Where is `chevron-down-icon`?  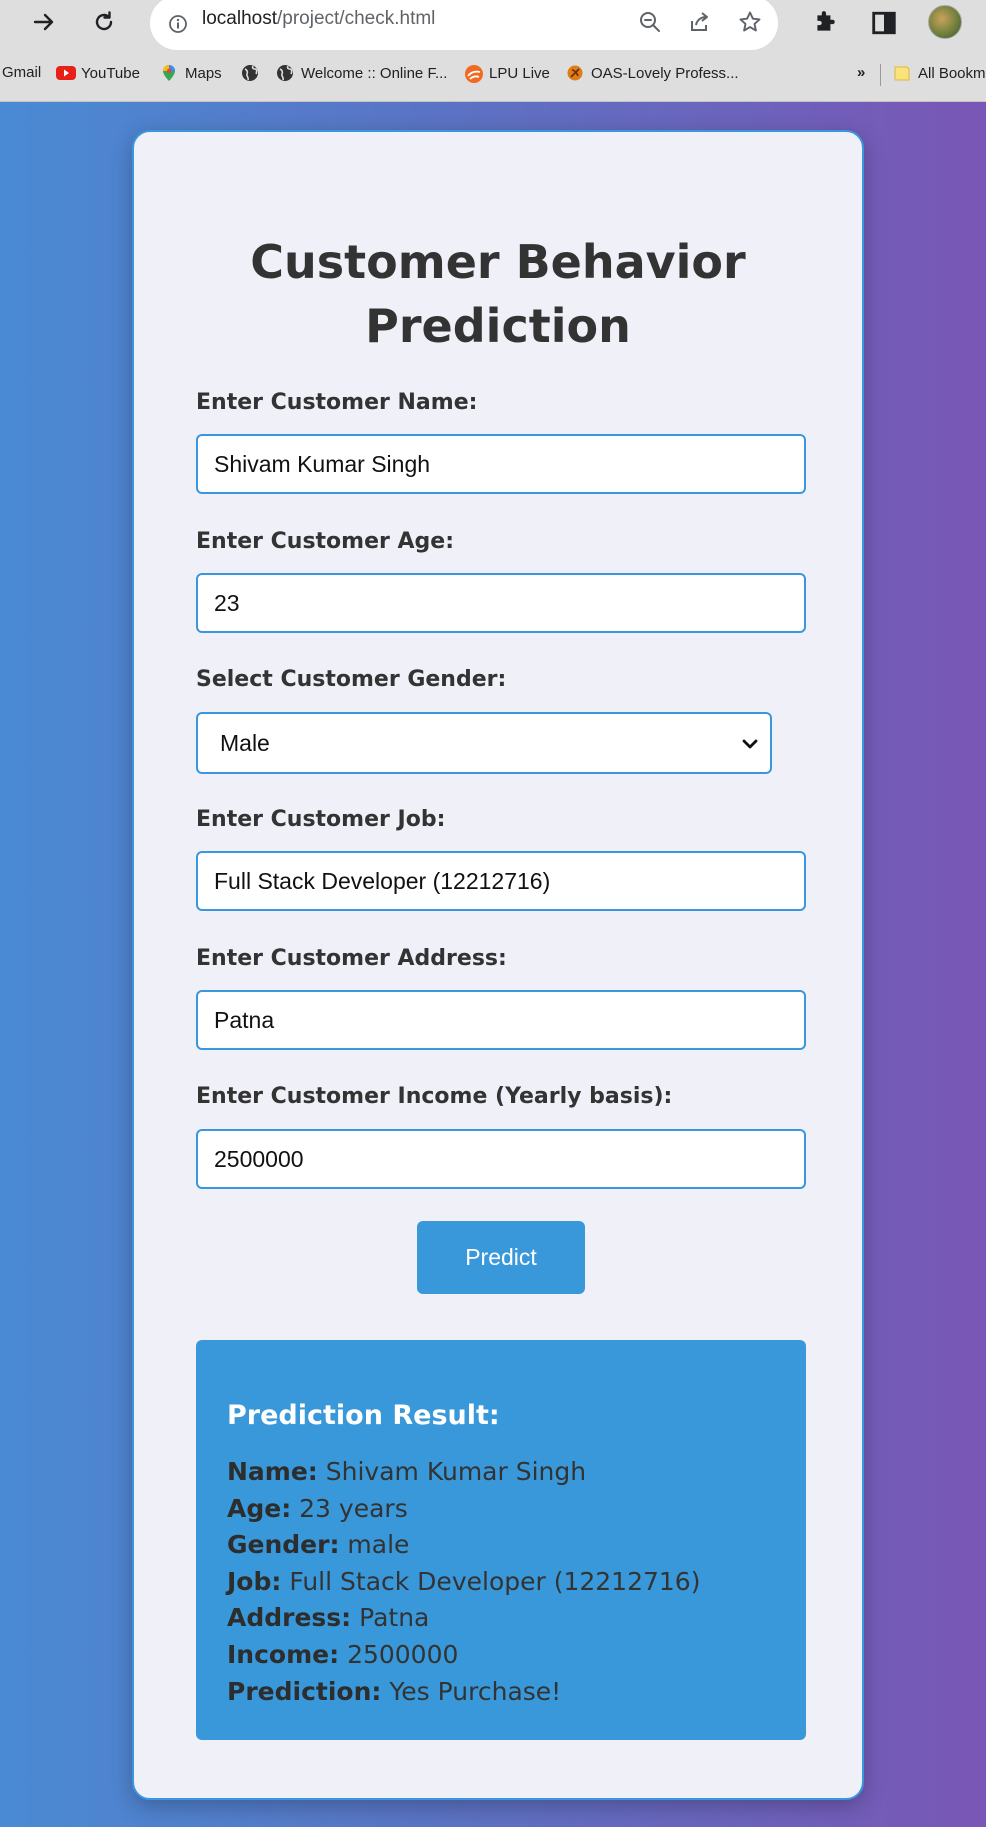 chevron-down-icon is located at coordinates (750, 746).